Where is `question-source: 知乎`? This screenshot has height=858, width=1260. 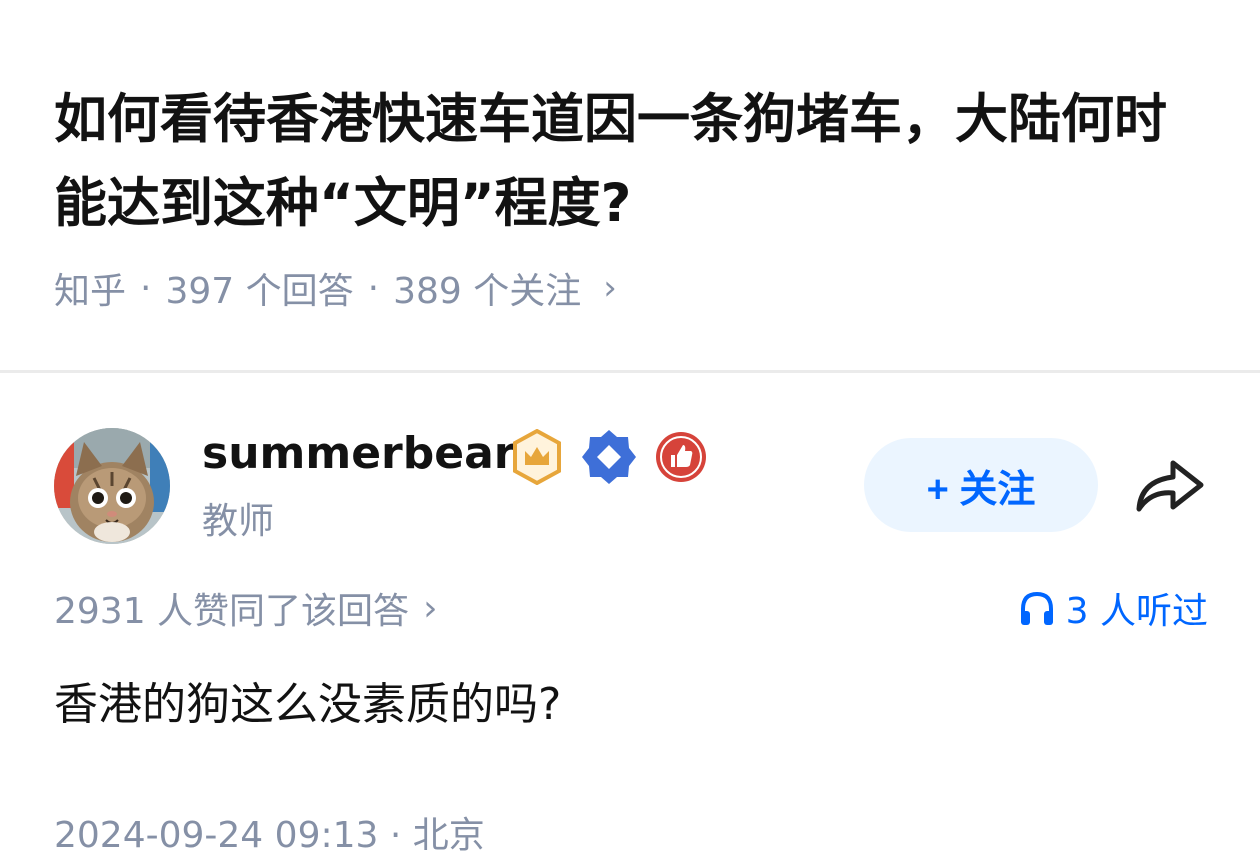
question-source: 知乎 is located at coordinates (90, 291).